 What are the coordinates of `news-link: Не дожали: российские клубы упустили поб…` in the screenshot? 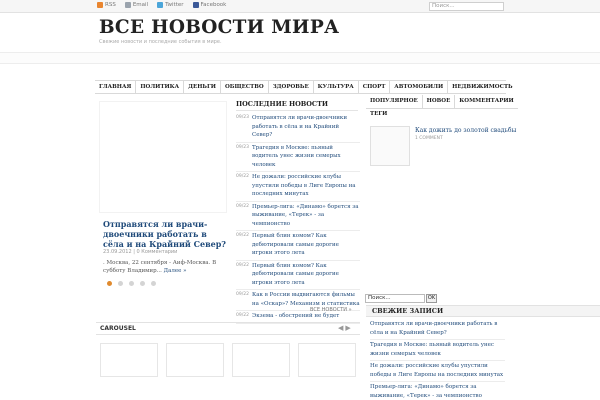 It's located at (306, 186).